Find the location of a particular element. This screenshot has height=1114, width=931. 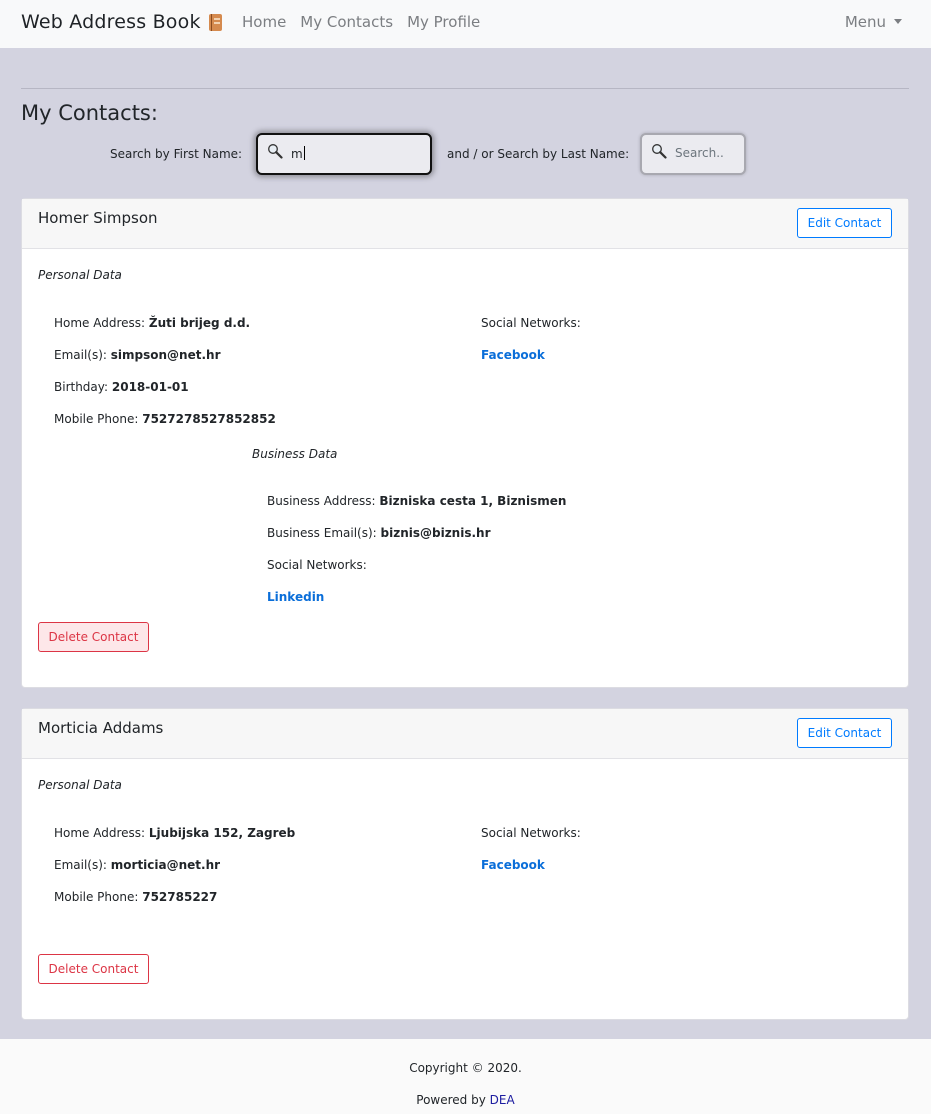

mobile-field: Mobile Phone: 7527278527852852 is located at coordinates (165, 419).